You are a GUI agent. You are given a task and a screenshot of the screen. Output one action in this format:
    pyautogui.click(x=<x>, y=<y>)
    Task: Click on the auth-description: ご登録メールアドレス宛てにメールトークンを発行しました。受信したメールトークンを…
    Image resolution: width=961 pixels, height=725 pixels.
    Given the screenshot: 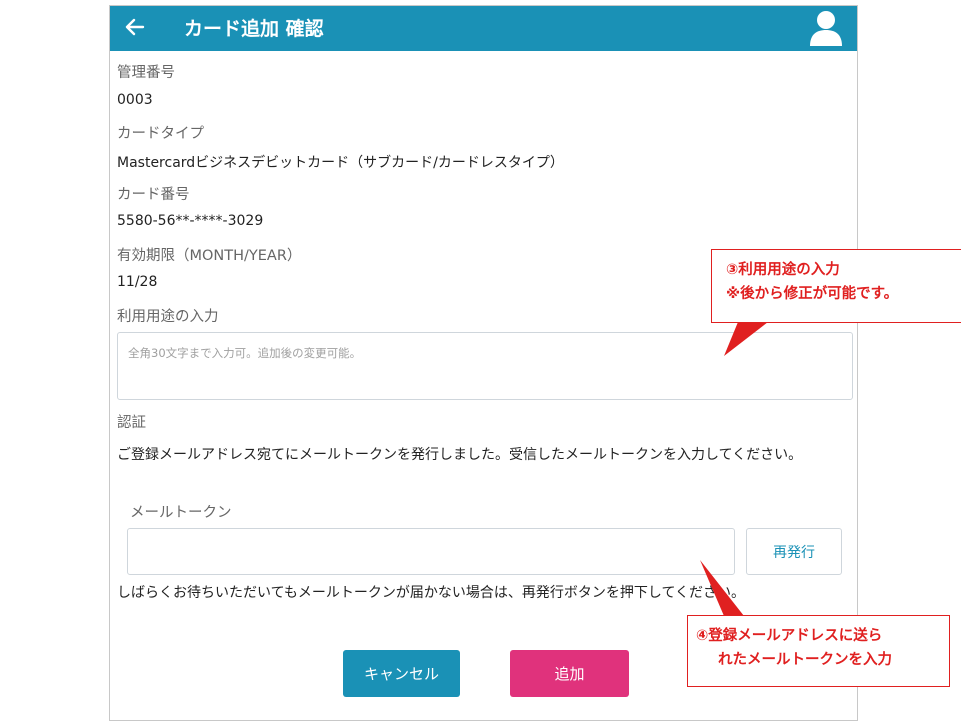 What is the action you would take?
    pyautogui.click(x=460, y=455)
    